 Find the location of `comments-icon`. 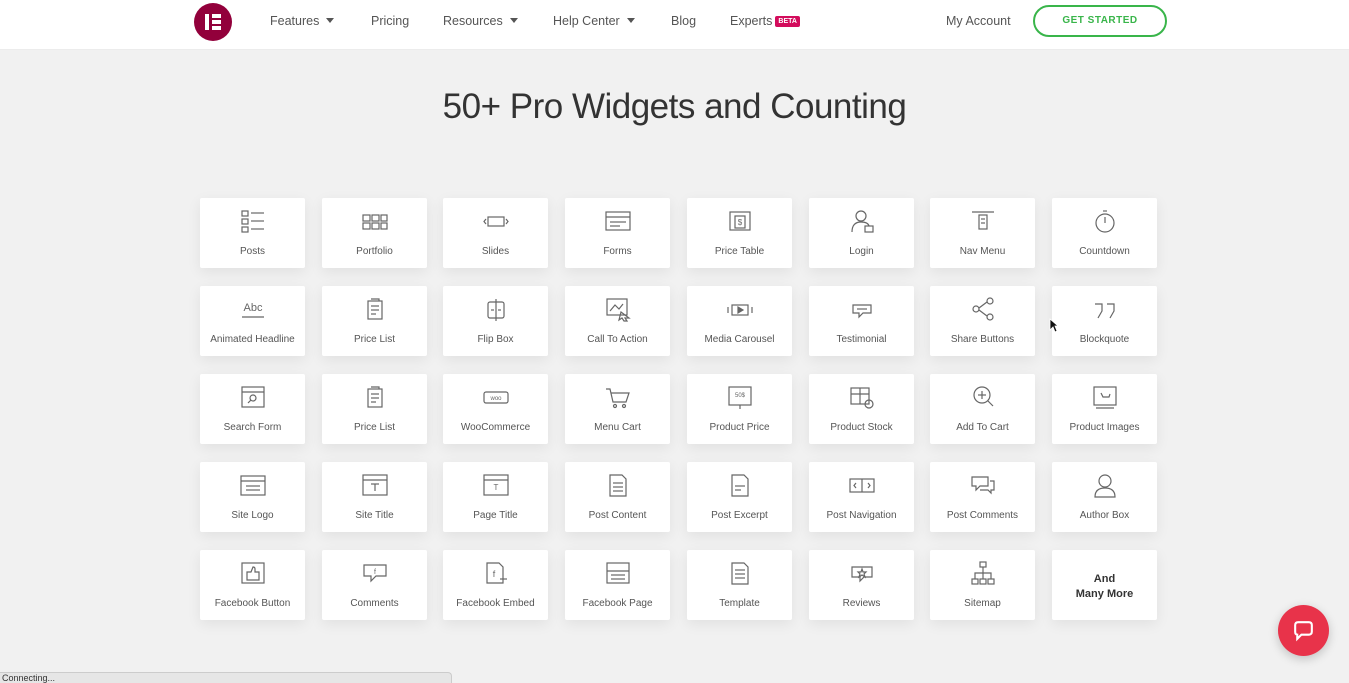

comments-icon is located at coordinates (983, 485).